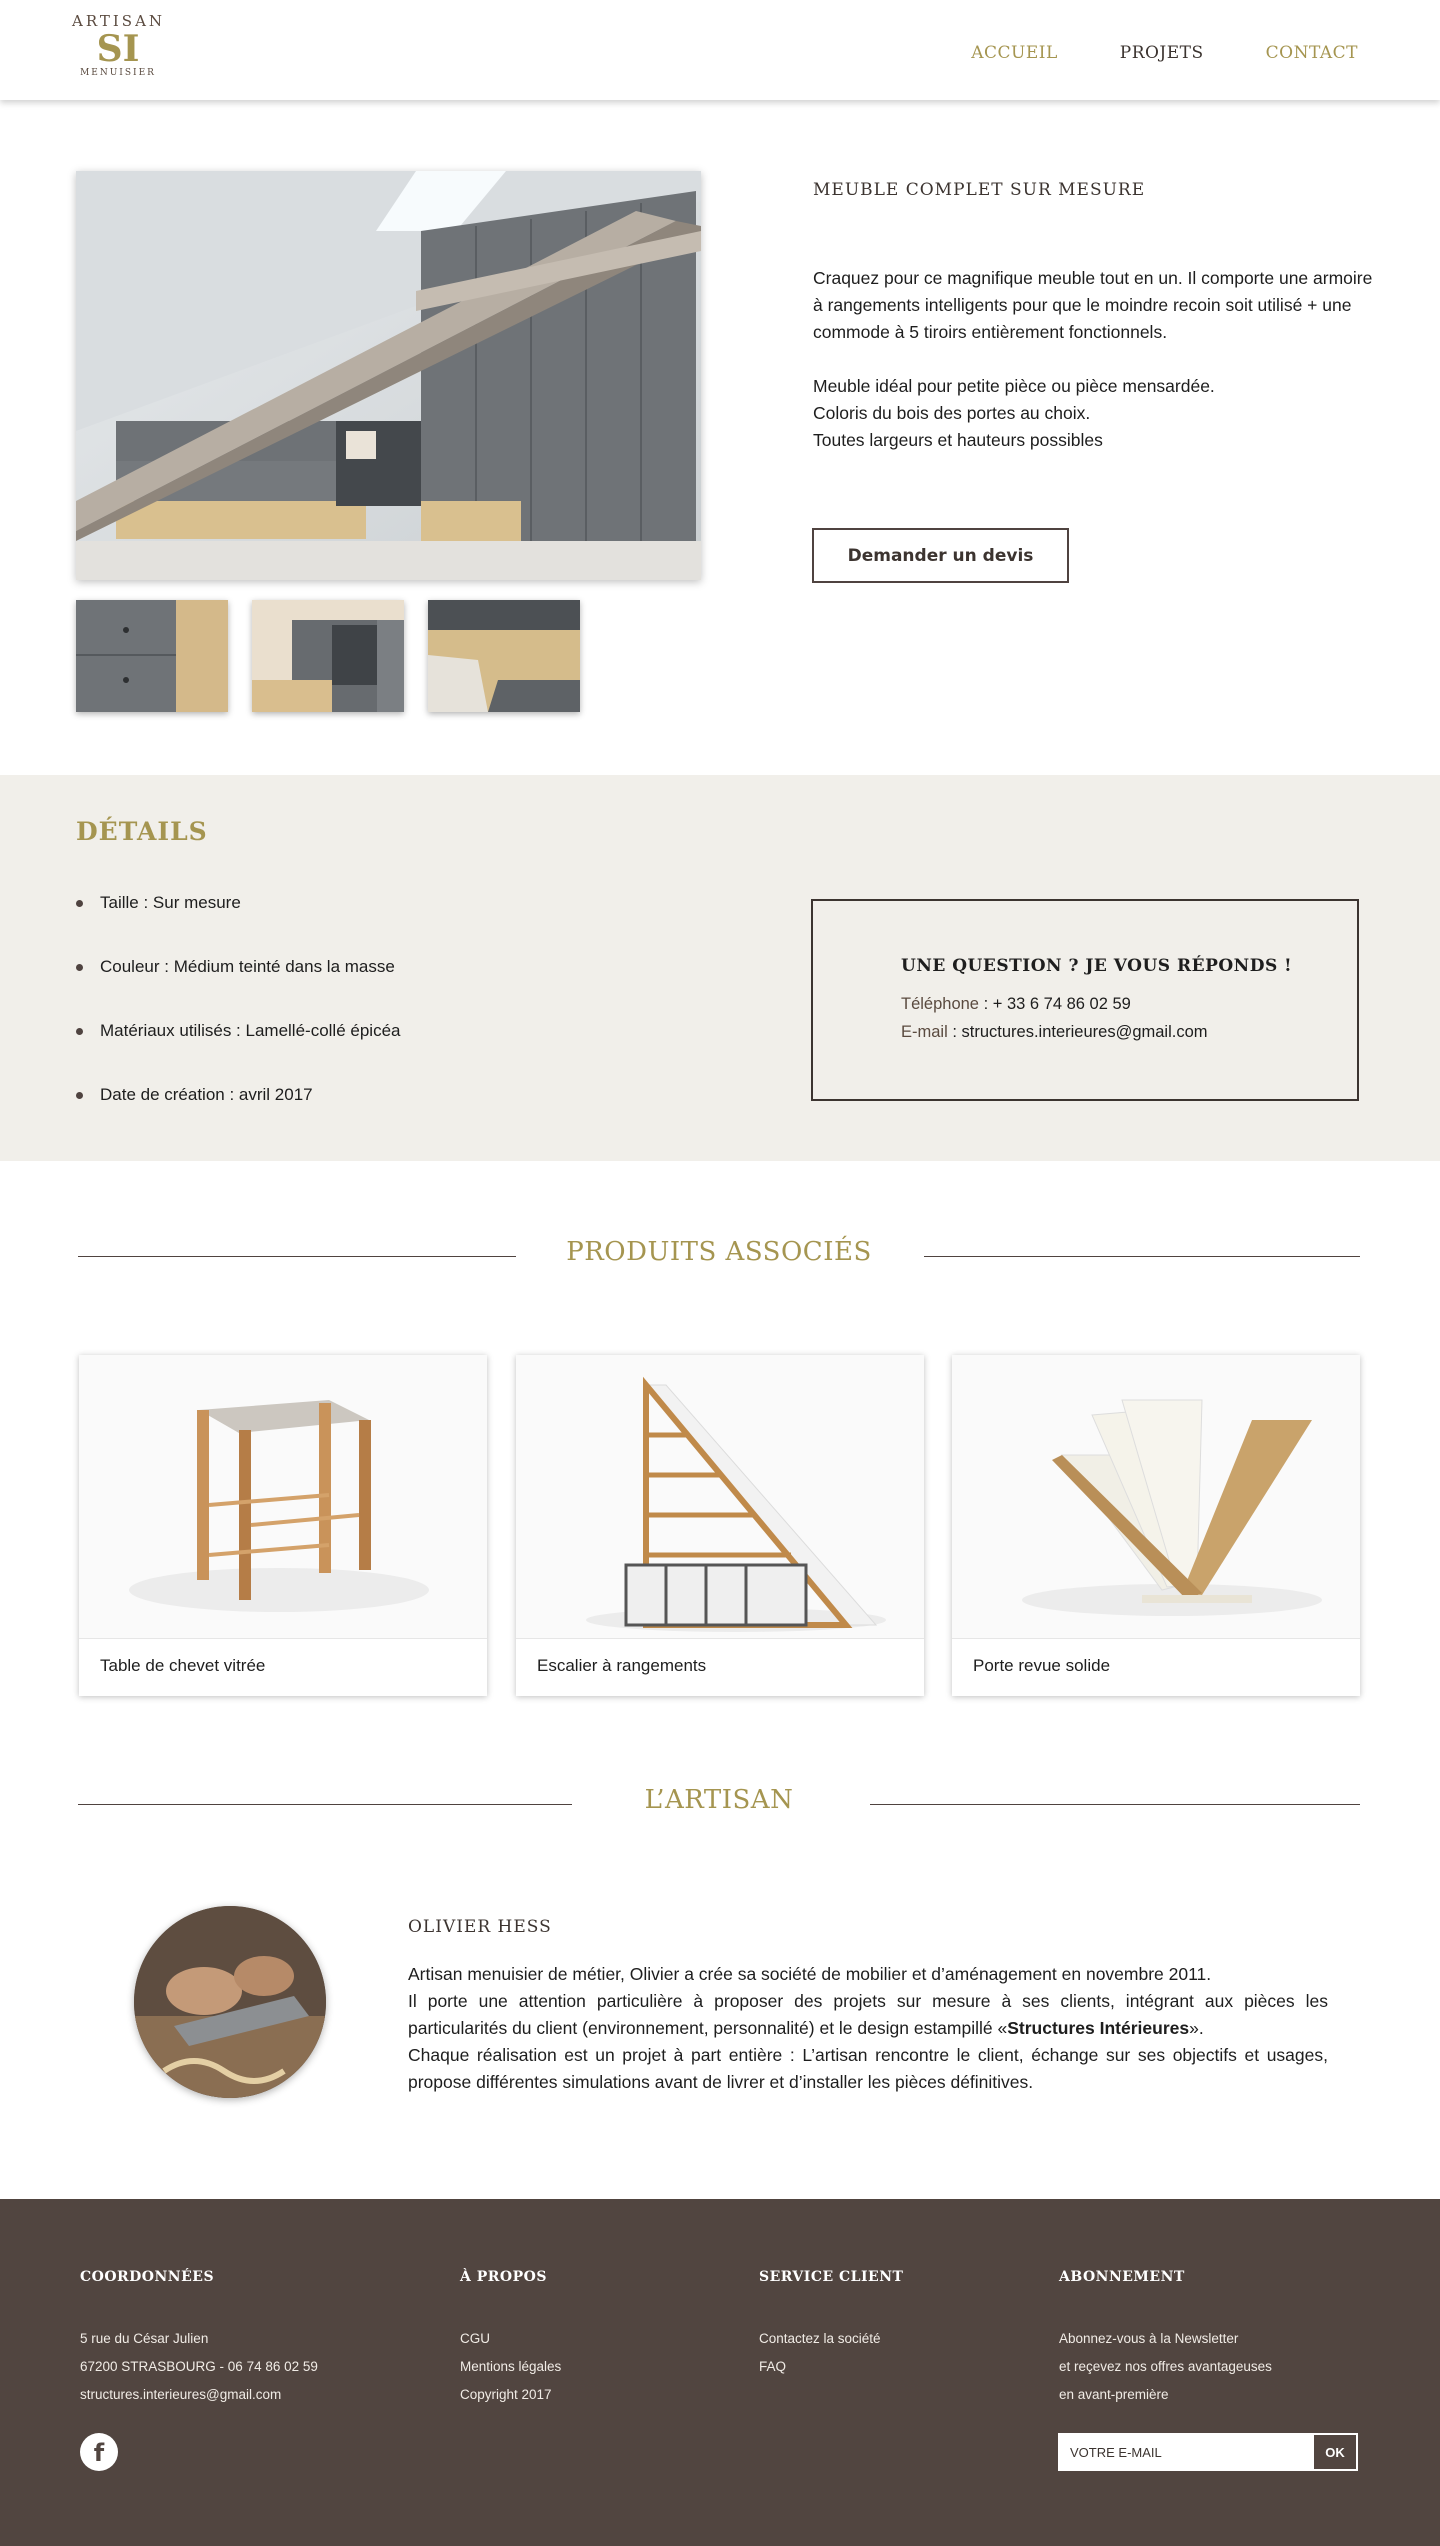  I want to click on footer-link-contact: Contactez la société, so click(820, 2338).